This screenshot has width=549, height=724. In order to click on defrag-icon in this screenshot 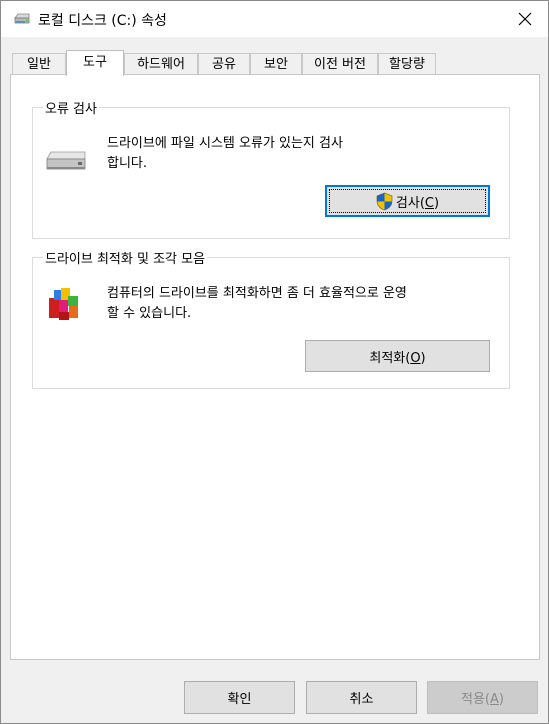, I will do `click(65, 306)`.